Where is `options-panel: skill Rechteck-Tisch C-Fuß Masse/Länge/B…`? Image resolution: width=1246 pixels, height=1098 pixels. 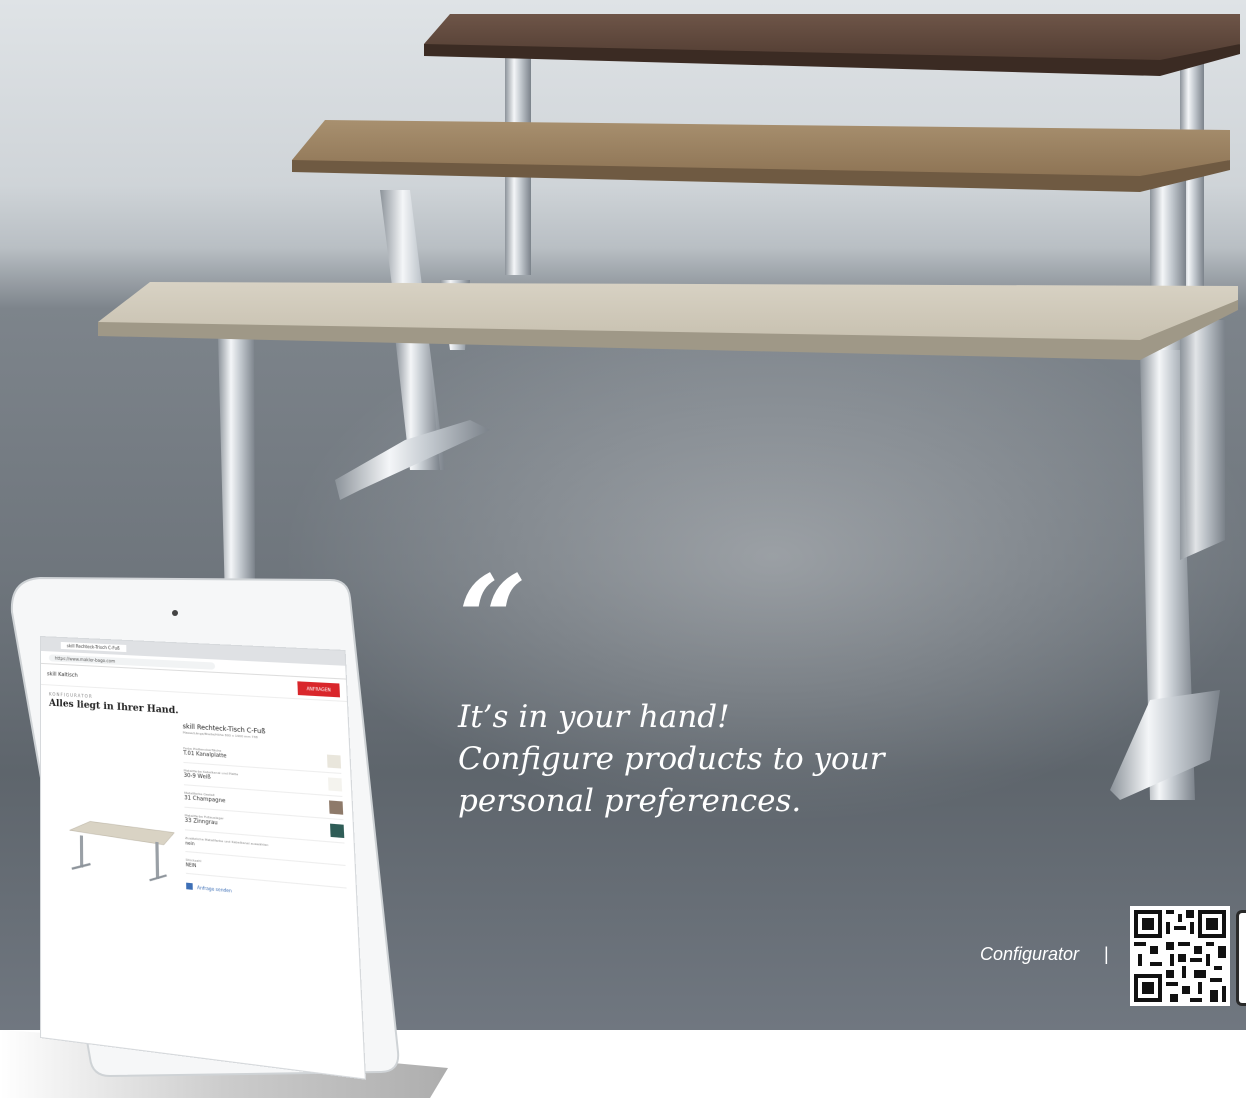 options-panel: skill Rechteck-Tisch C-Fuß Masse/Länge/B… is located at coordinates (266, 834).